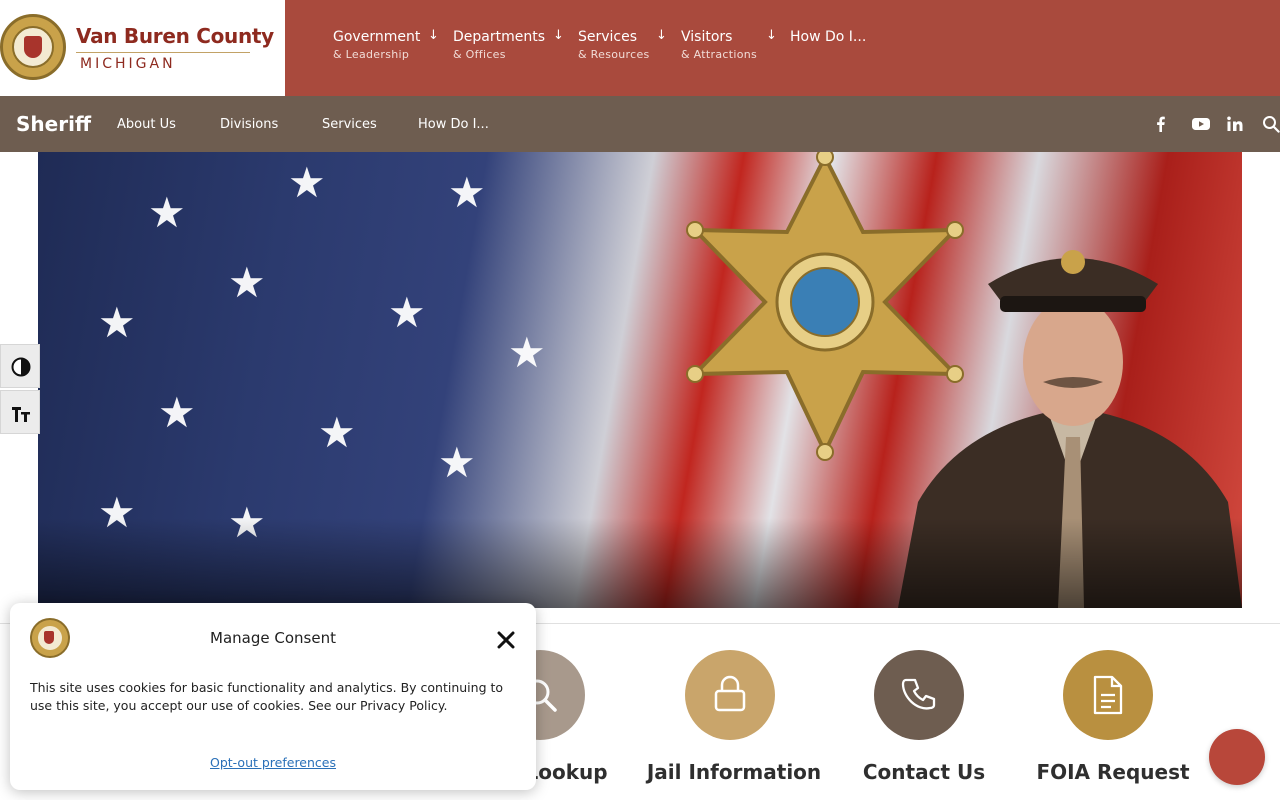 The width and height of the screenshot is (1280, 800). Describe the element at coordinates (1201, 124) in the screenshot. I see `youtube-icon` at that location.